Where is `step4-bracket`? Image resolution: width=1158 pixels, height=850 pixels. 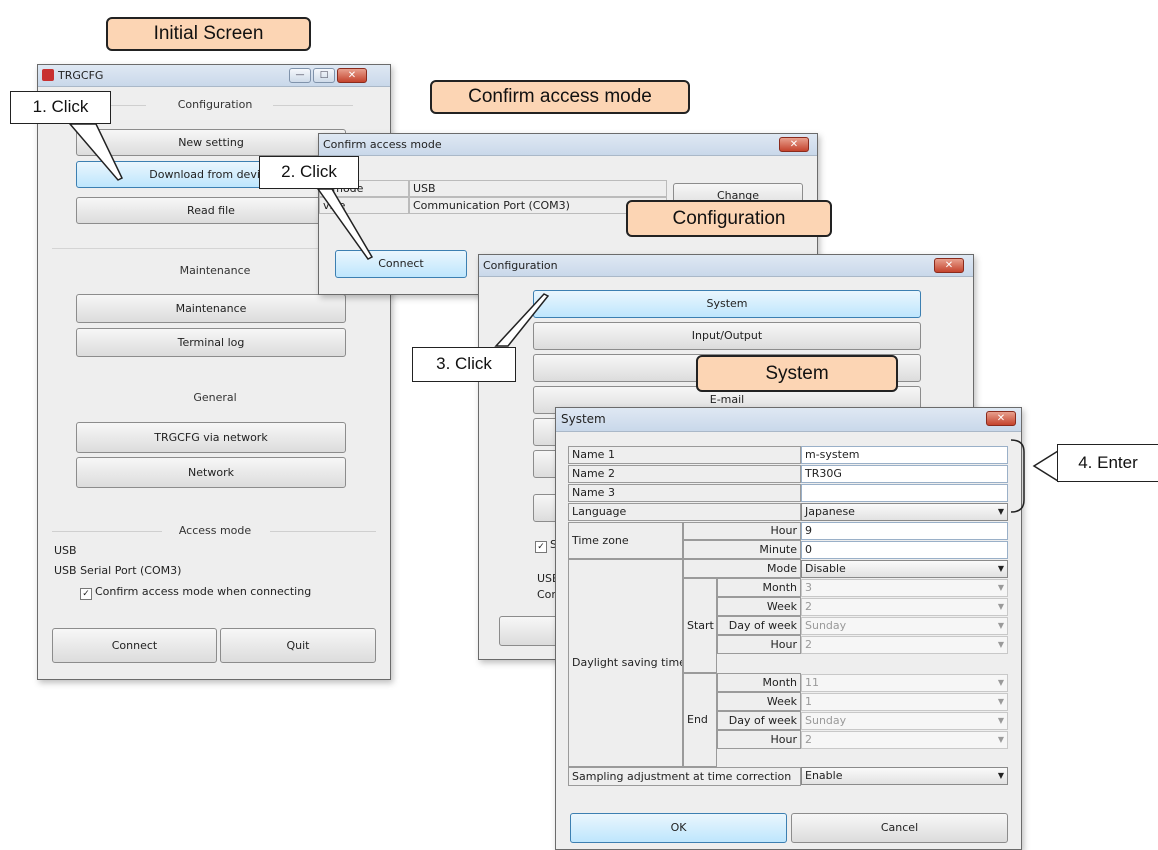
step4-bracket is located at coordinates (1017, 476).